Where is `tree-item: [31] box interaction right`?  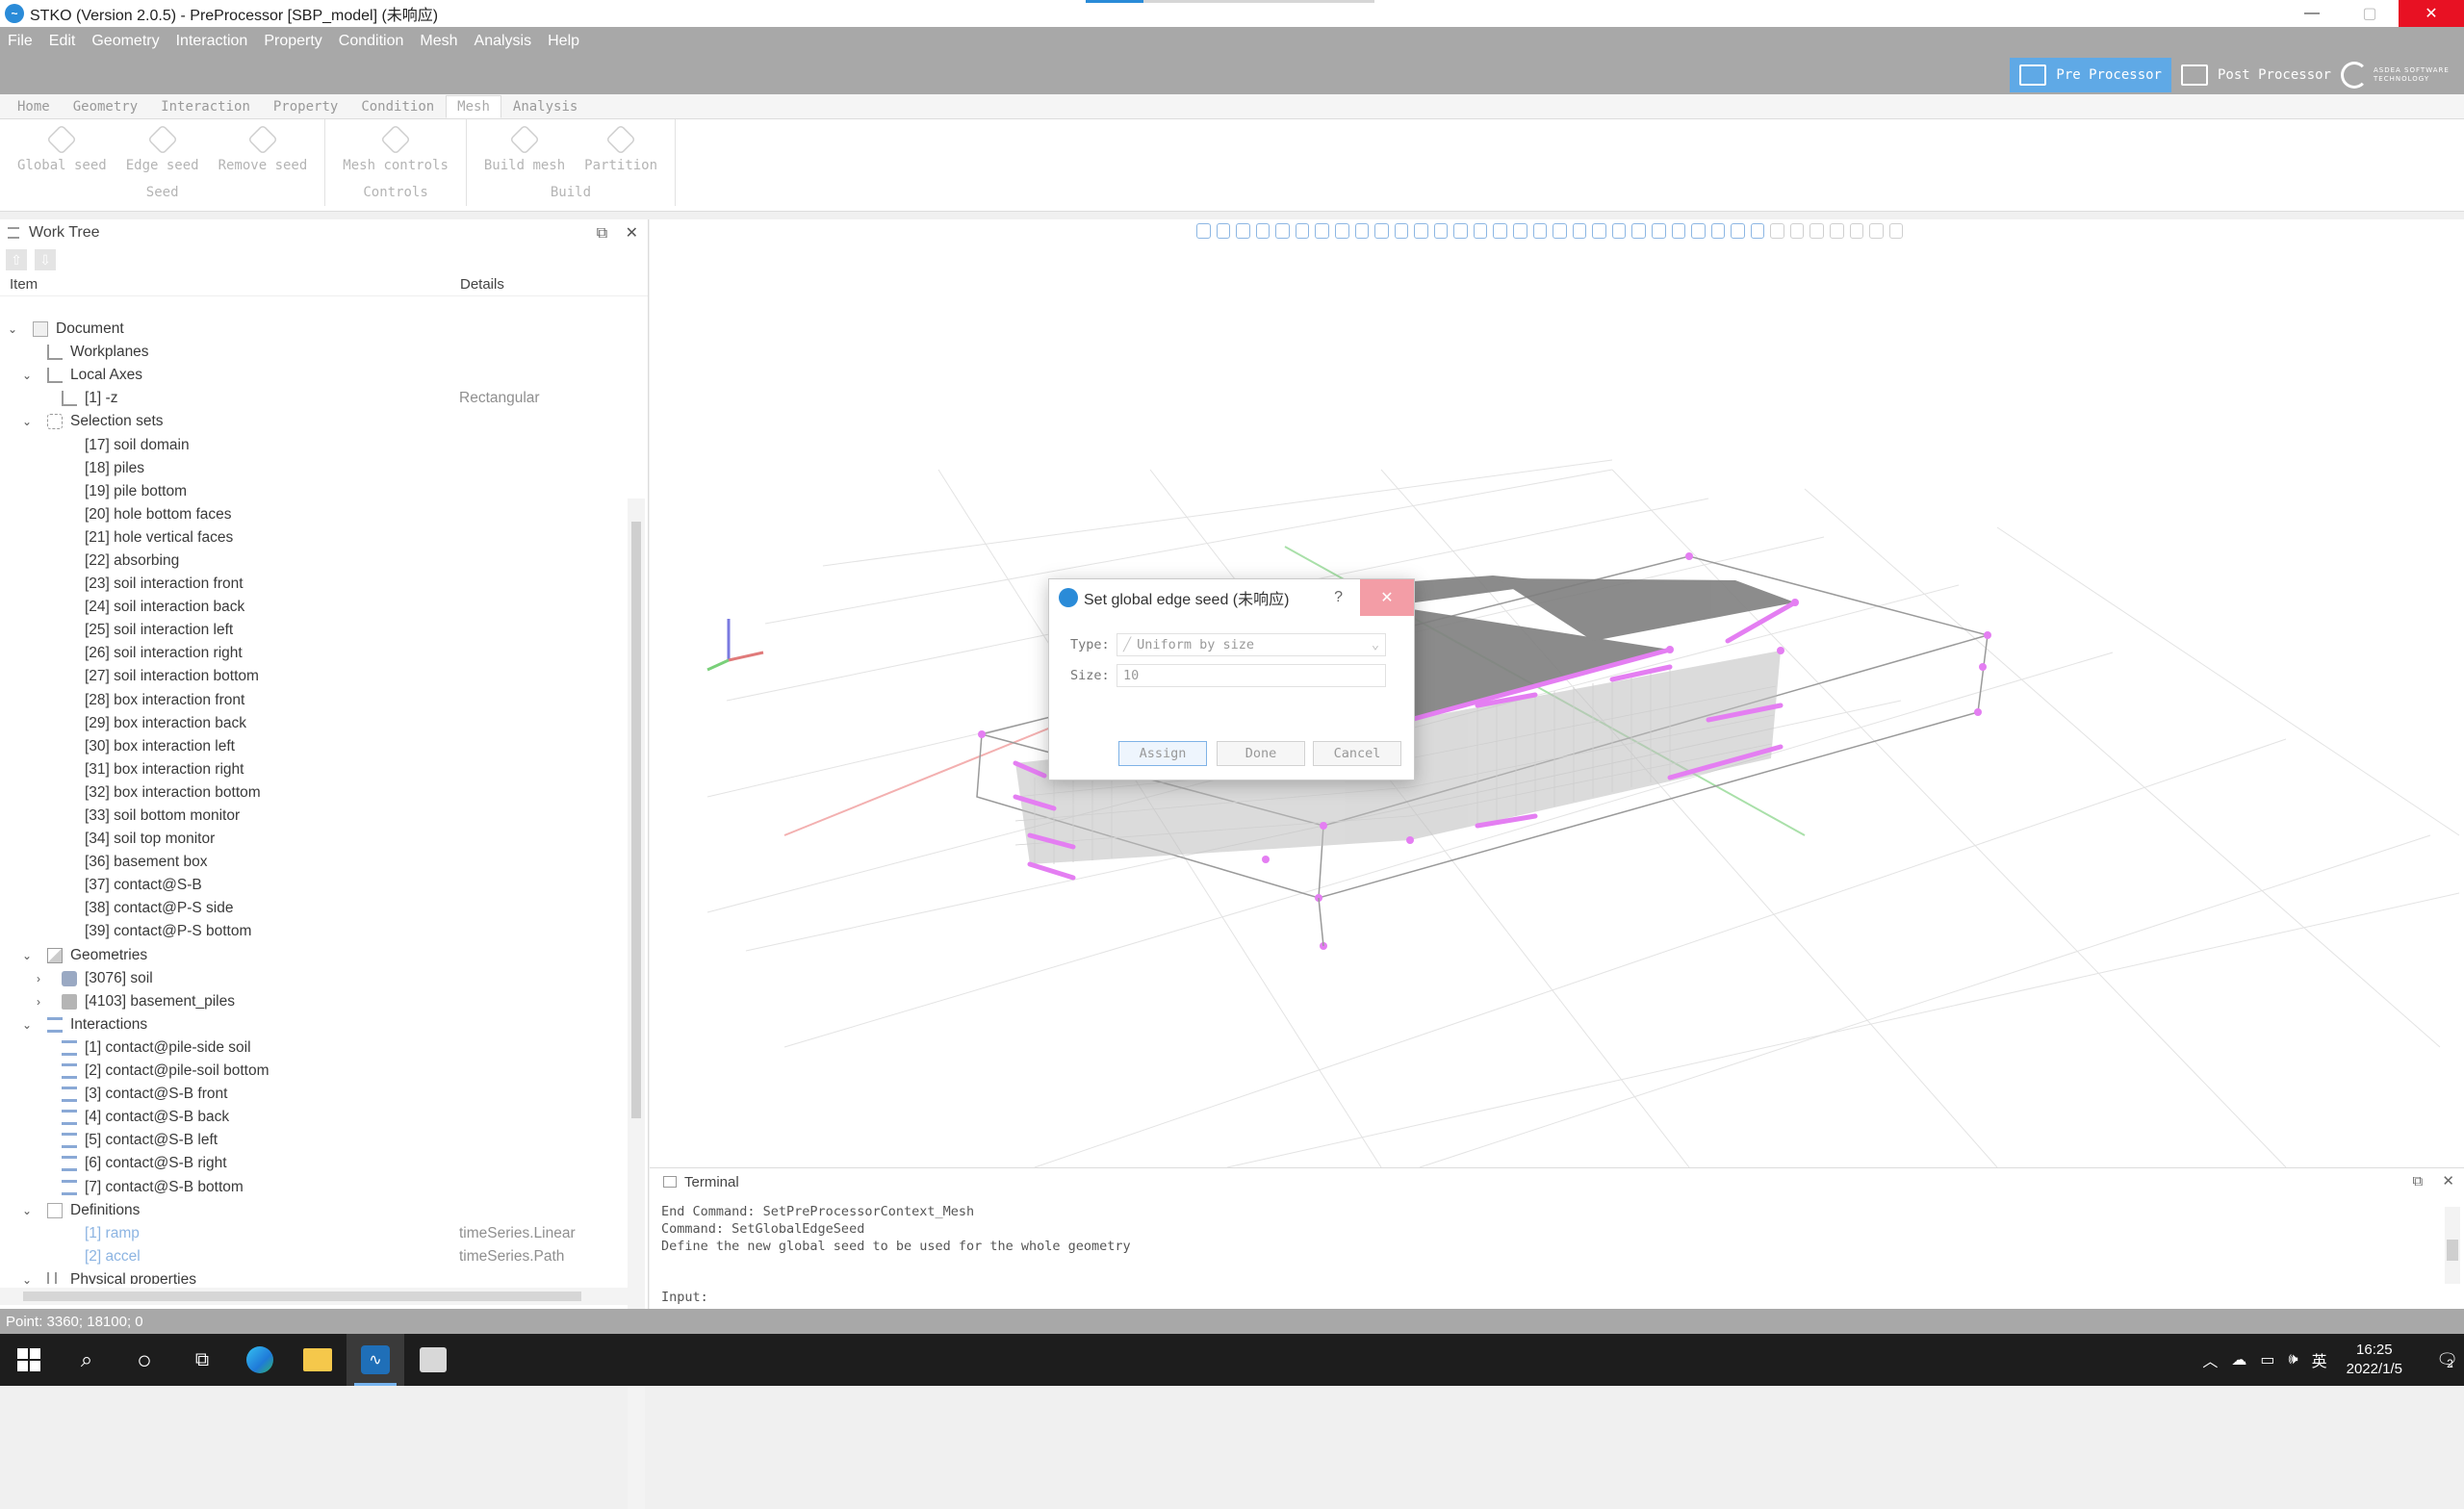 tree-item: [31] box interaction right is located at coordinates (313, 769).